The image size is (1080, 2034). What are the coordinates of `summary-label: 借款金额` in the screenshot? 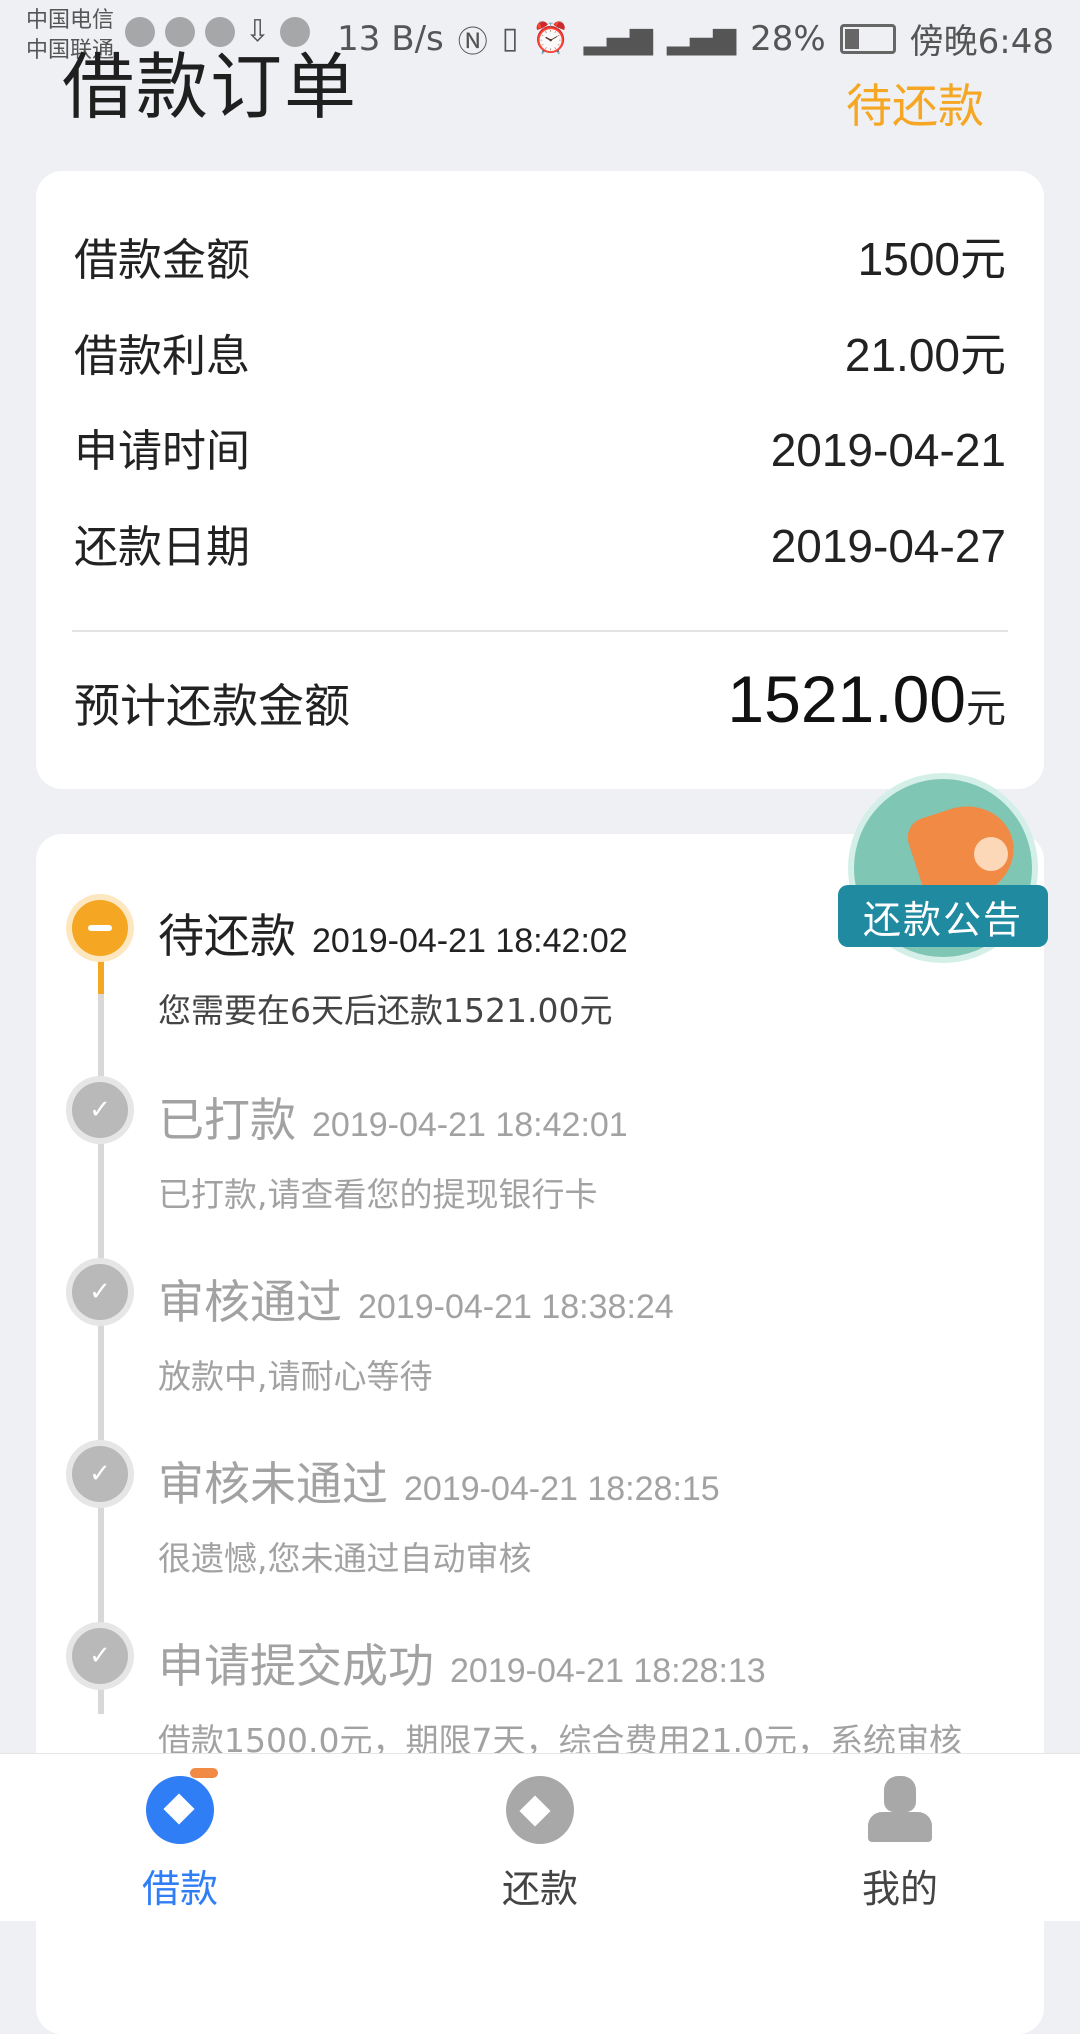 It's located at (162, 260).